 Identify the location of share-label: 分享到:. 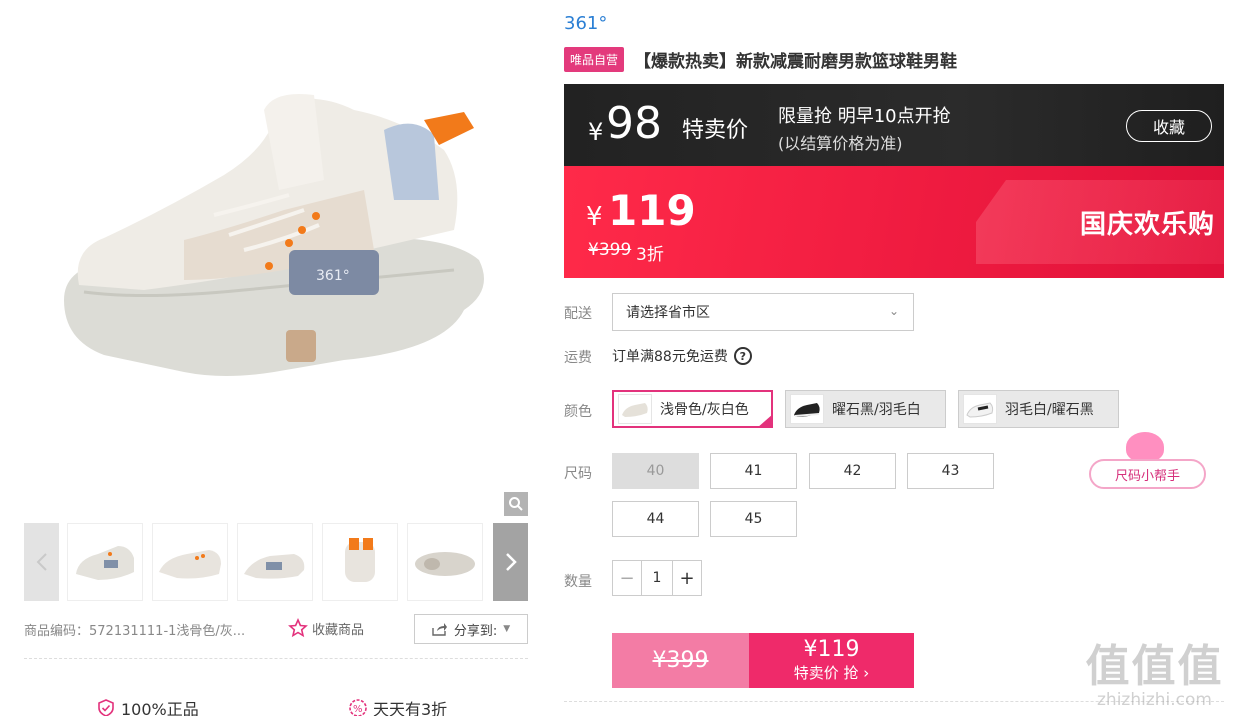
(475, 631).